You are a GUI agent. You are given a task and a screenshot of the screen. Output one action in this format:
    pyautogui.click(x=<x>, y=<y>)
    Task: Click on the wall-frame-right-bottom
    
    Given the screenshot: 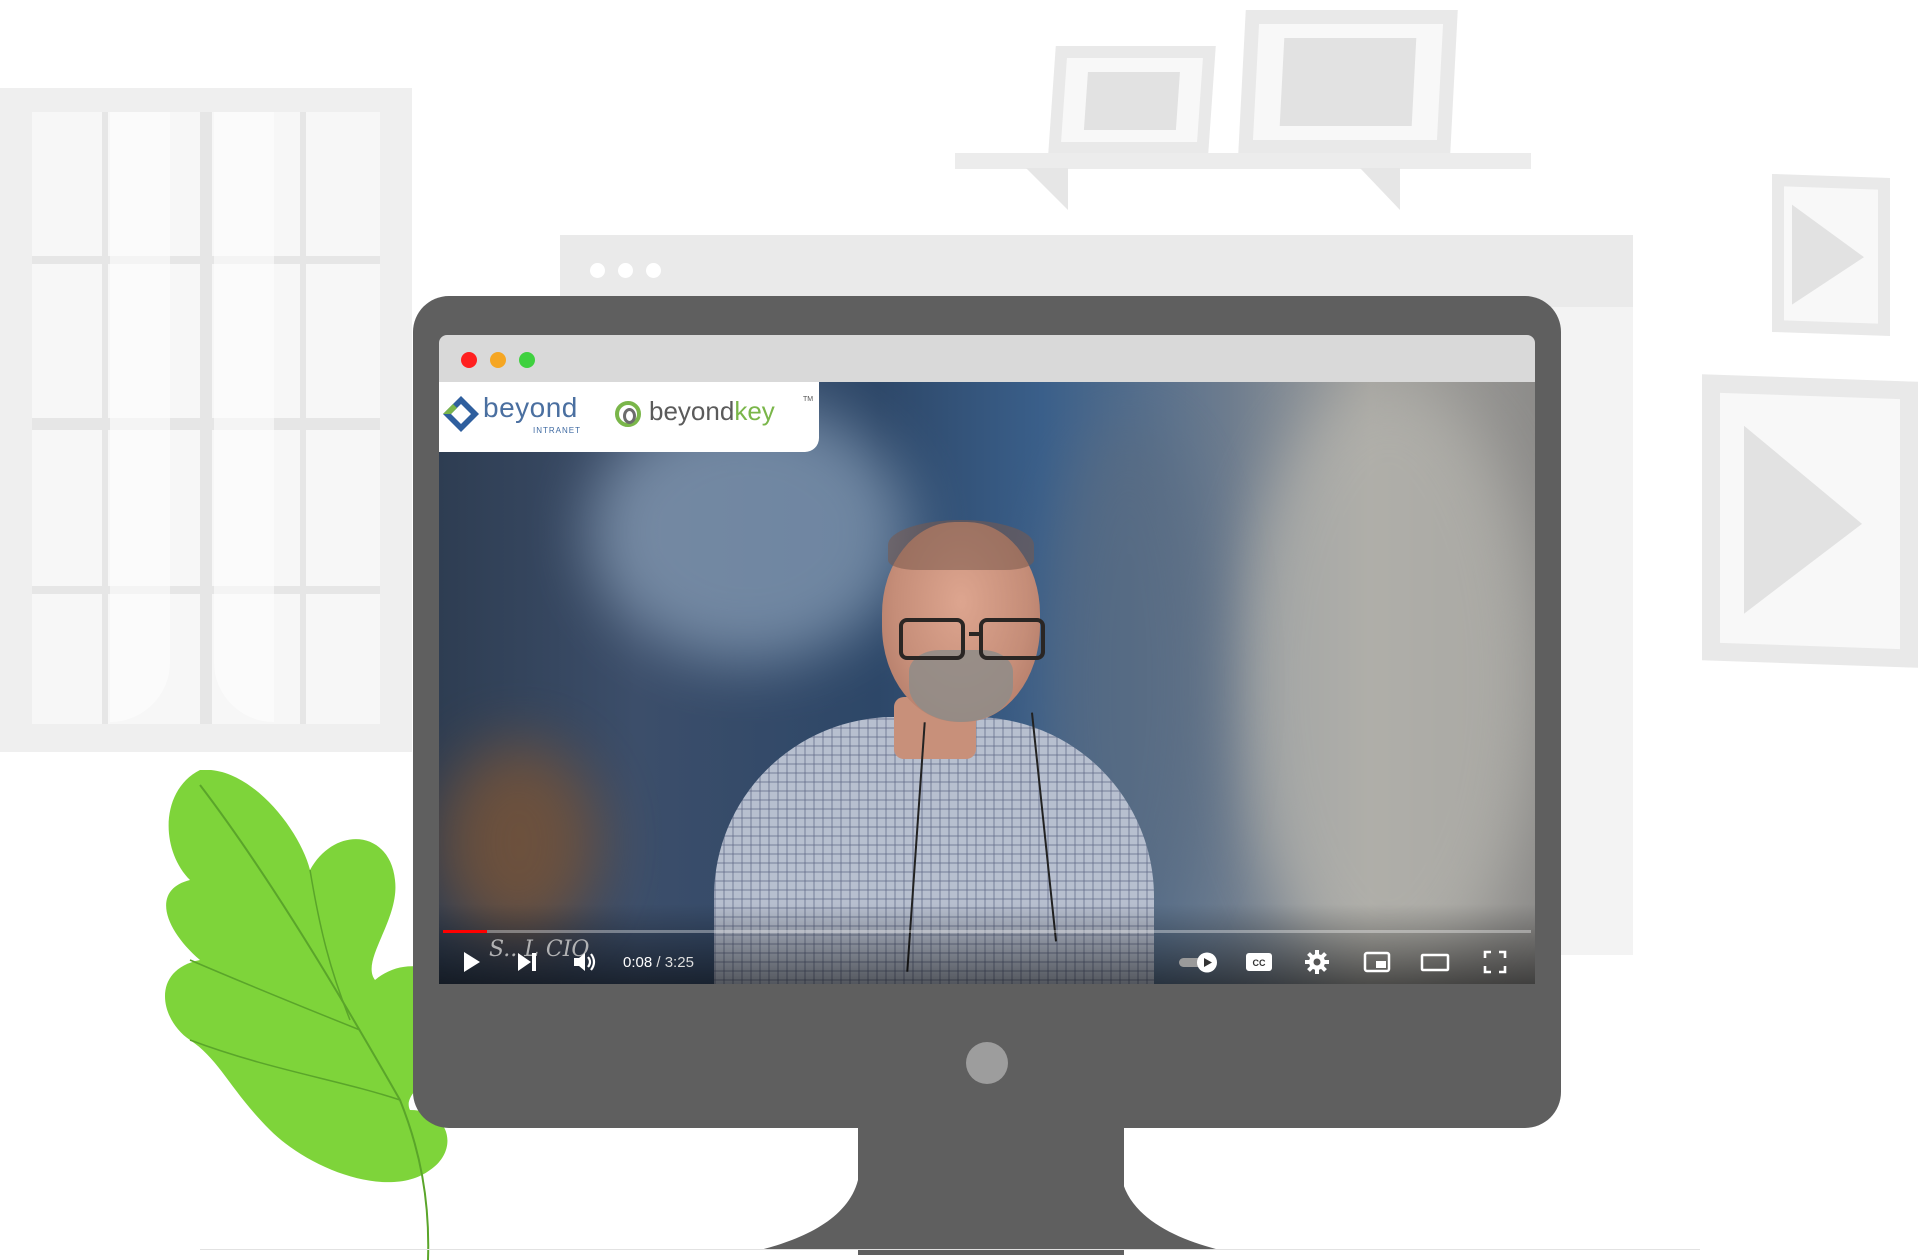 What is the action you would take?
    pyautogui.click(x=1810, y=521)
    